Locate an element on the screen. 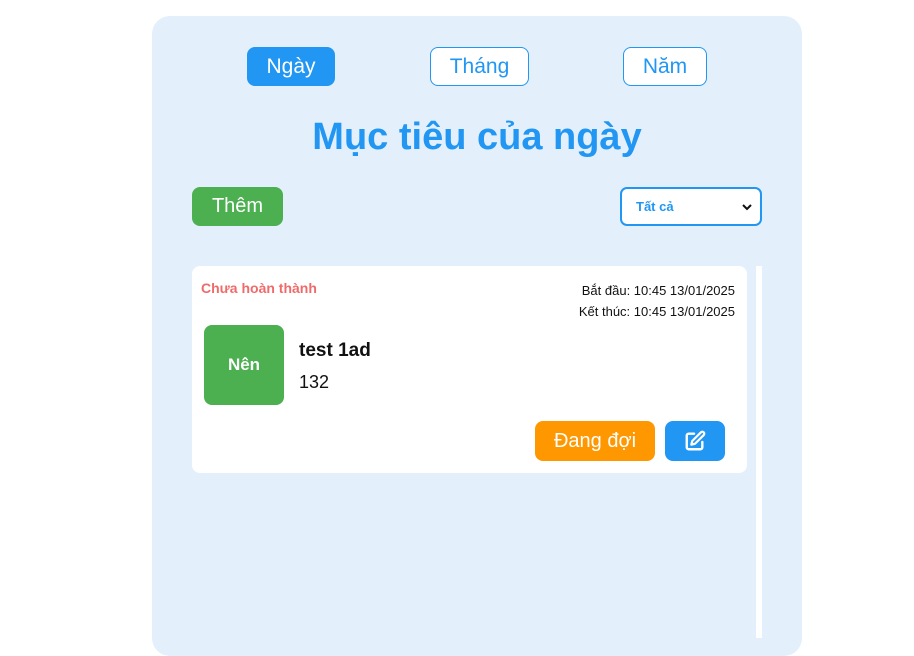 The width and height of the screenshot is (914, 656). filter-select: Tất cả is located at coordinates (691, 206).